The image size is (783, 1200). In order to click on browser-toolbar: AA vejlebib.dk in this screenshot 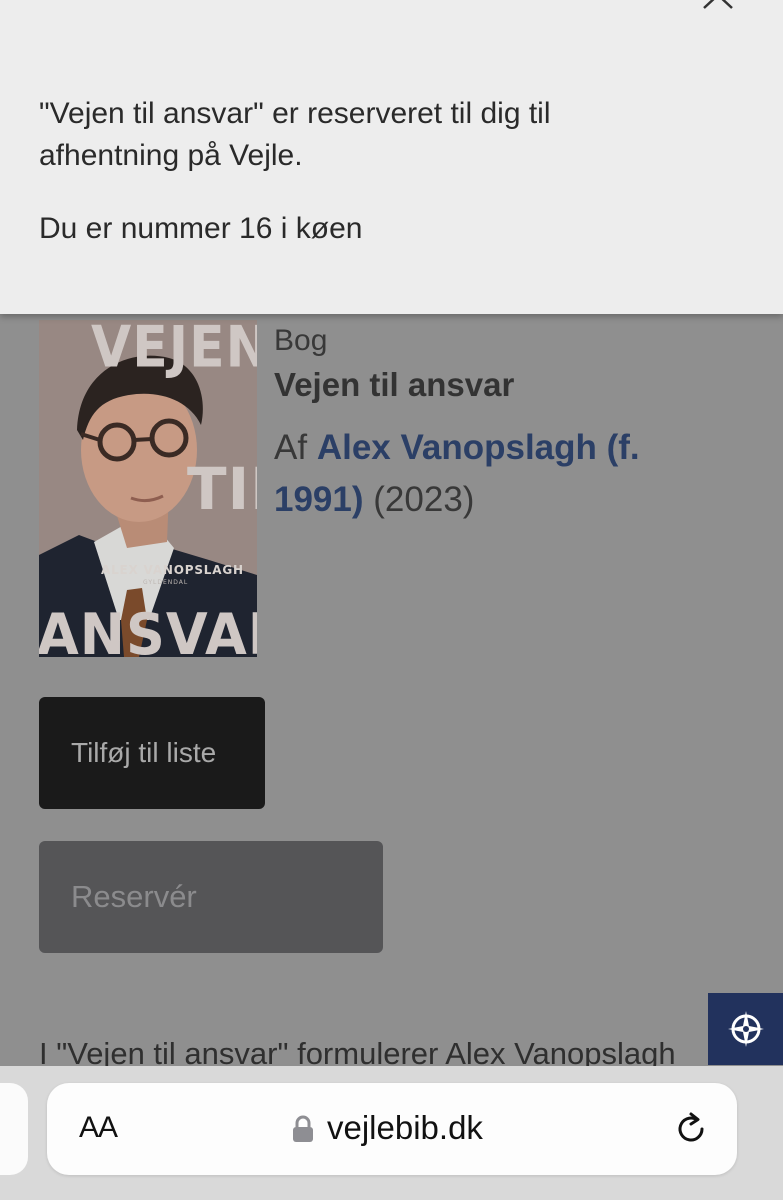, I will do `click(391, 1133)`.